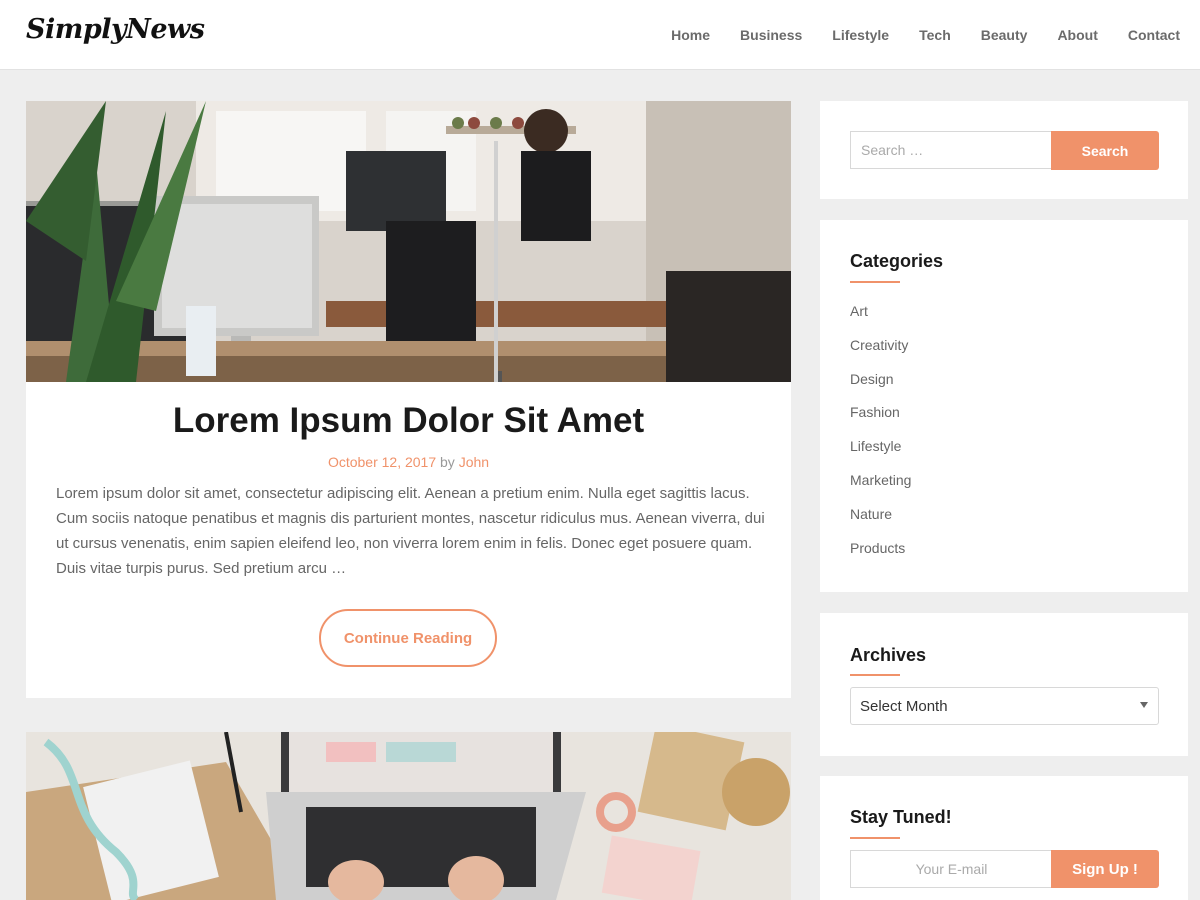  I want to click on archives-title: Archives, so click(888, 655).